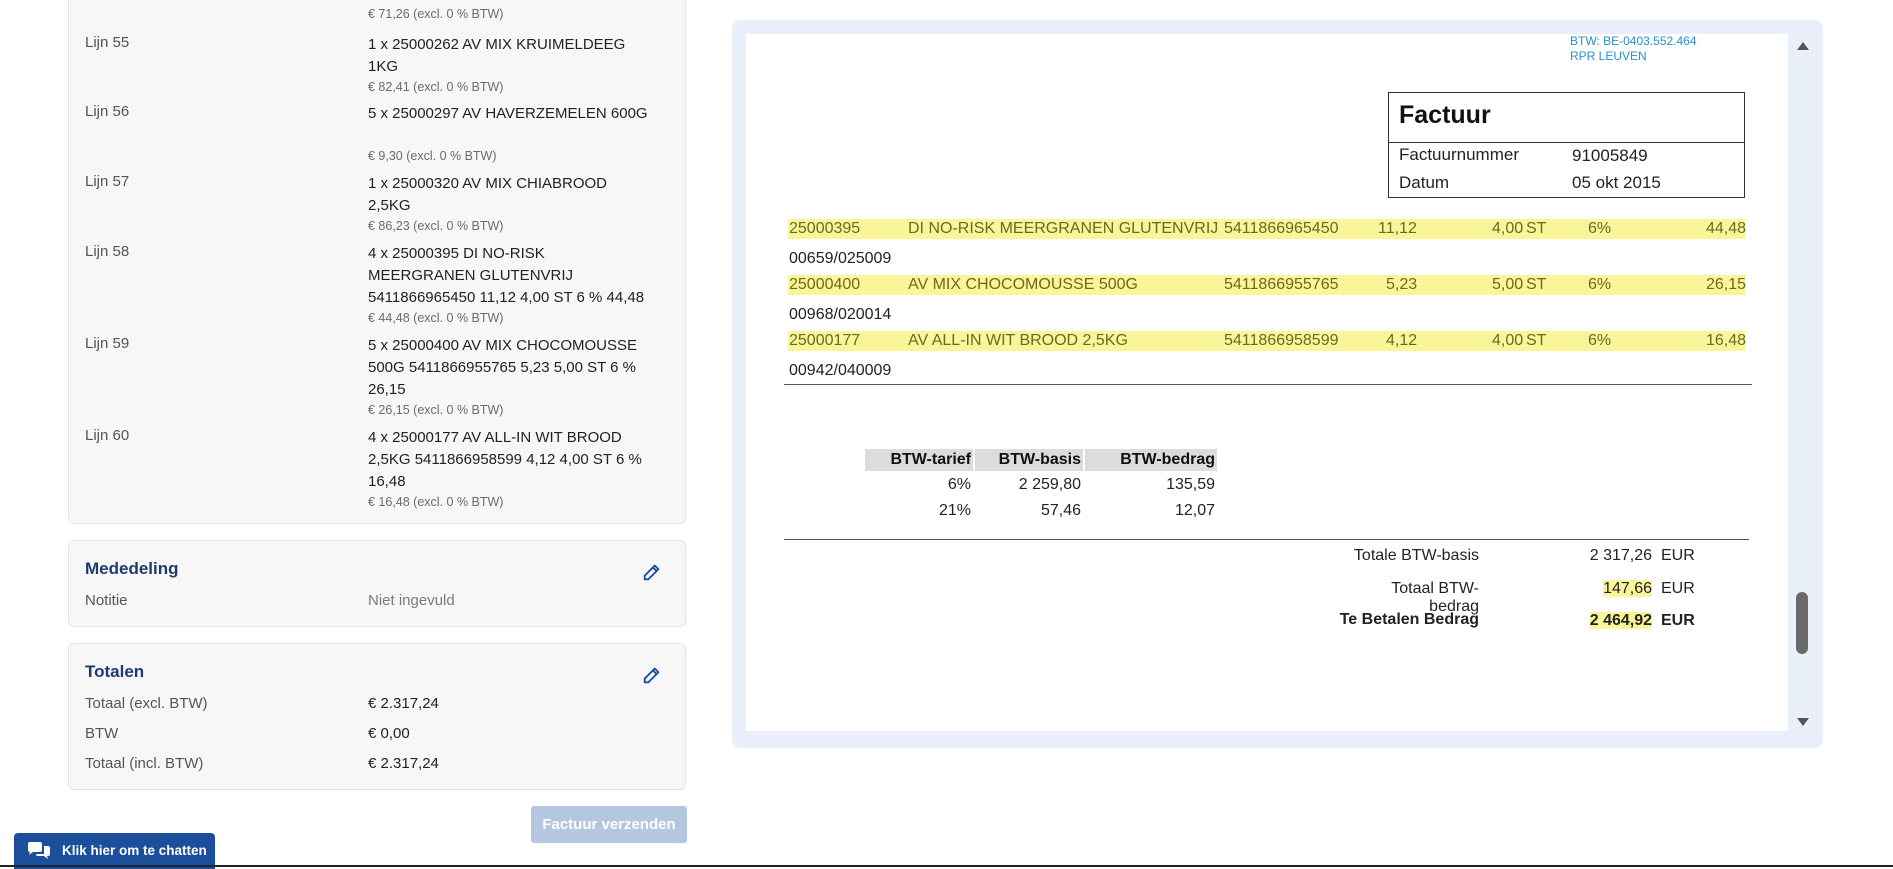 The width and height of the screenshot is (1893, 869). I want to click on btw-cell: 12,07, so click(1194, 510).